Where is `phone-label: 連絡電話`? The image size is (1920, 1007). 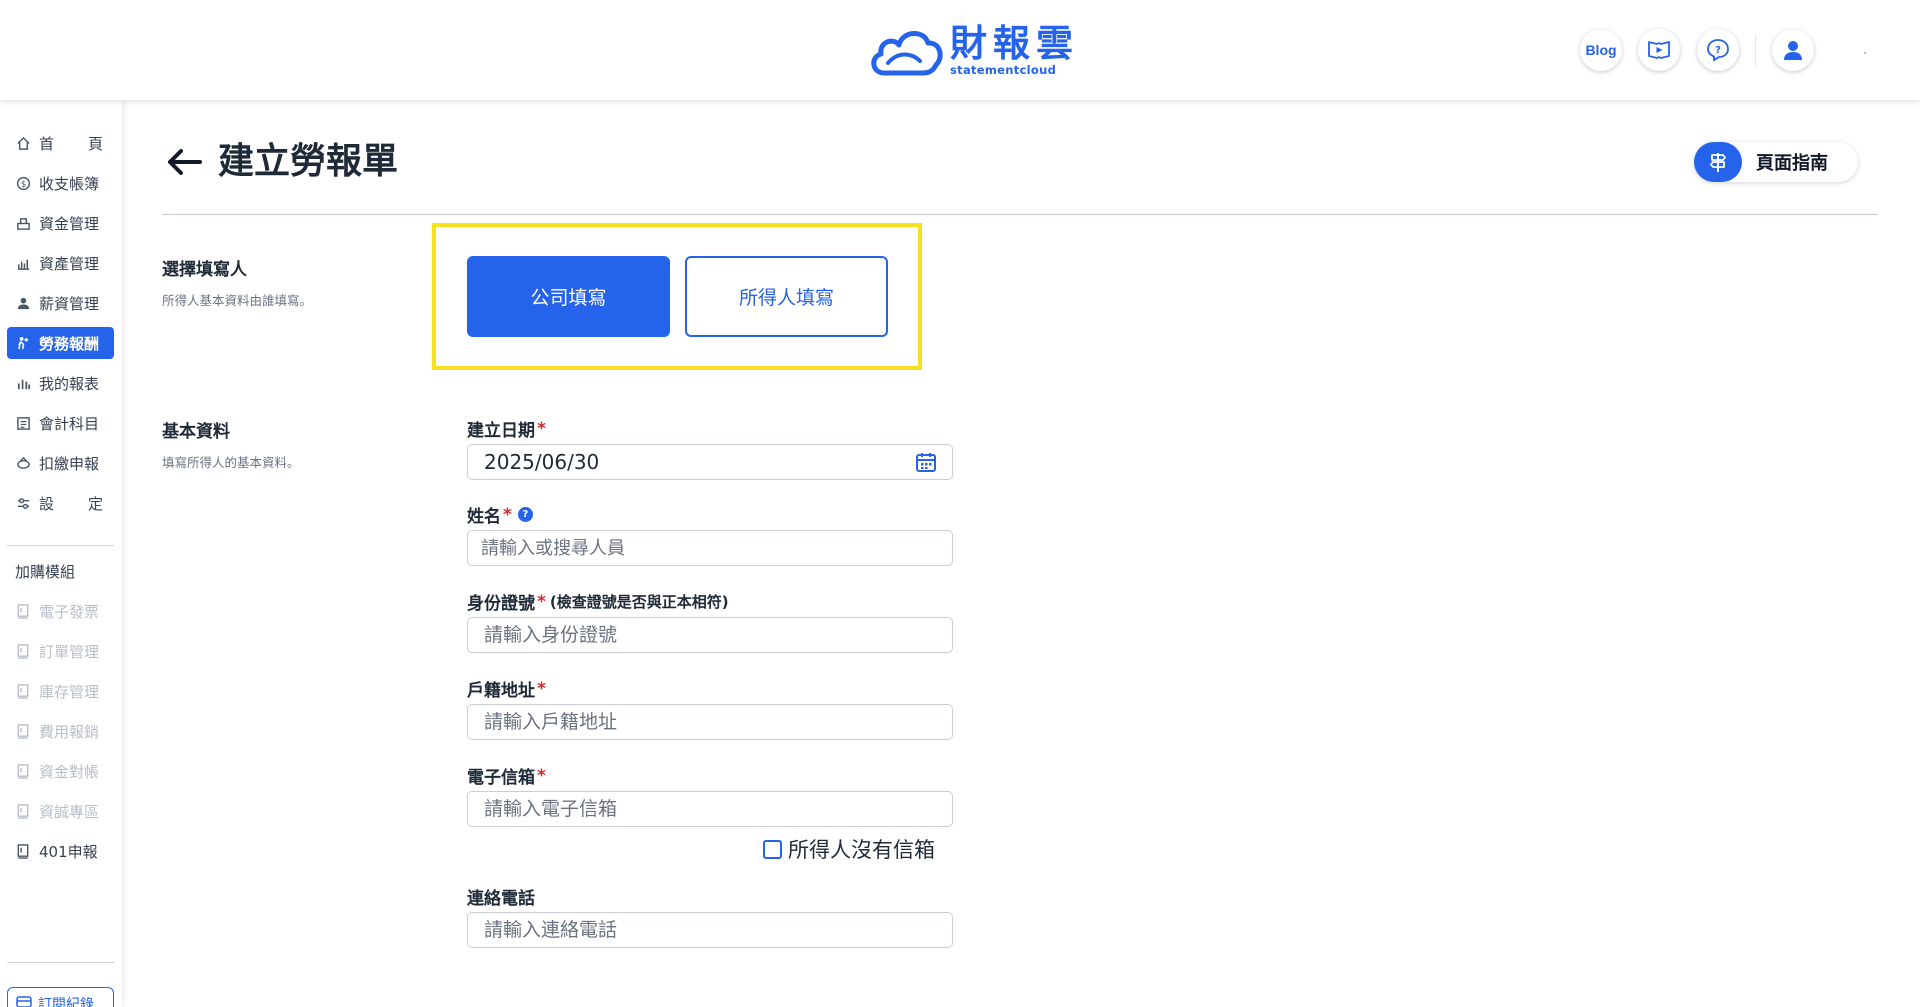 phone-label: 連絡電話 is located at coordinates (501, 896).